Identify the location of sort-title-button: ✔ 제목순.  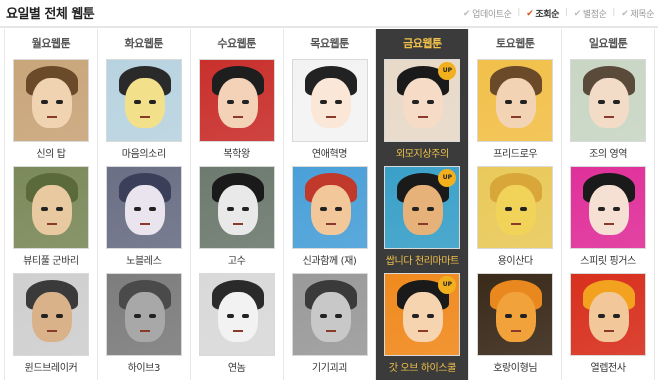
(637, 14).